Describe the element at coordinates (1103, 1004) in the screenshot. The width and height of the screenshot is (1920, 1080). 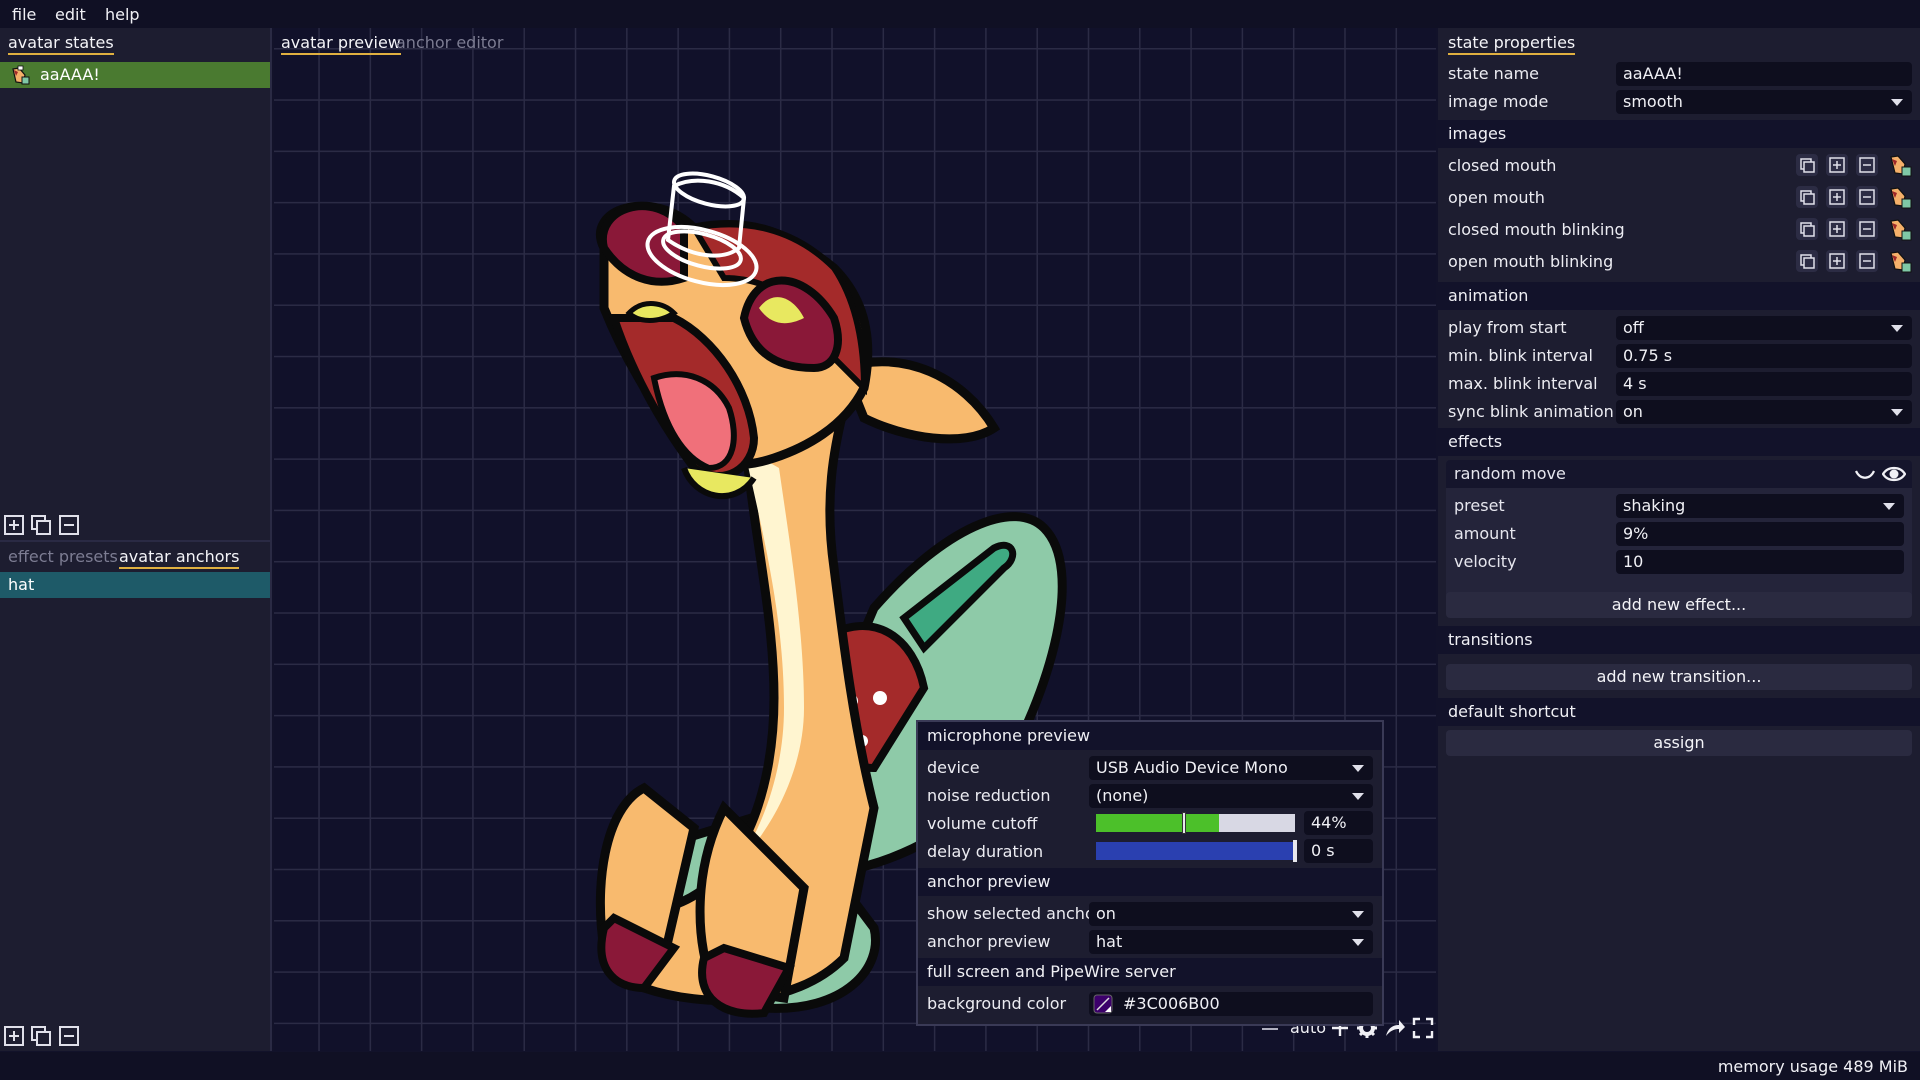
I see `color-swatch-icon` at that location.